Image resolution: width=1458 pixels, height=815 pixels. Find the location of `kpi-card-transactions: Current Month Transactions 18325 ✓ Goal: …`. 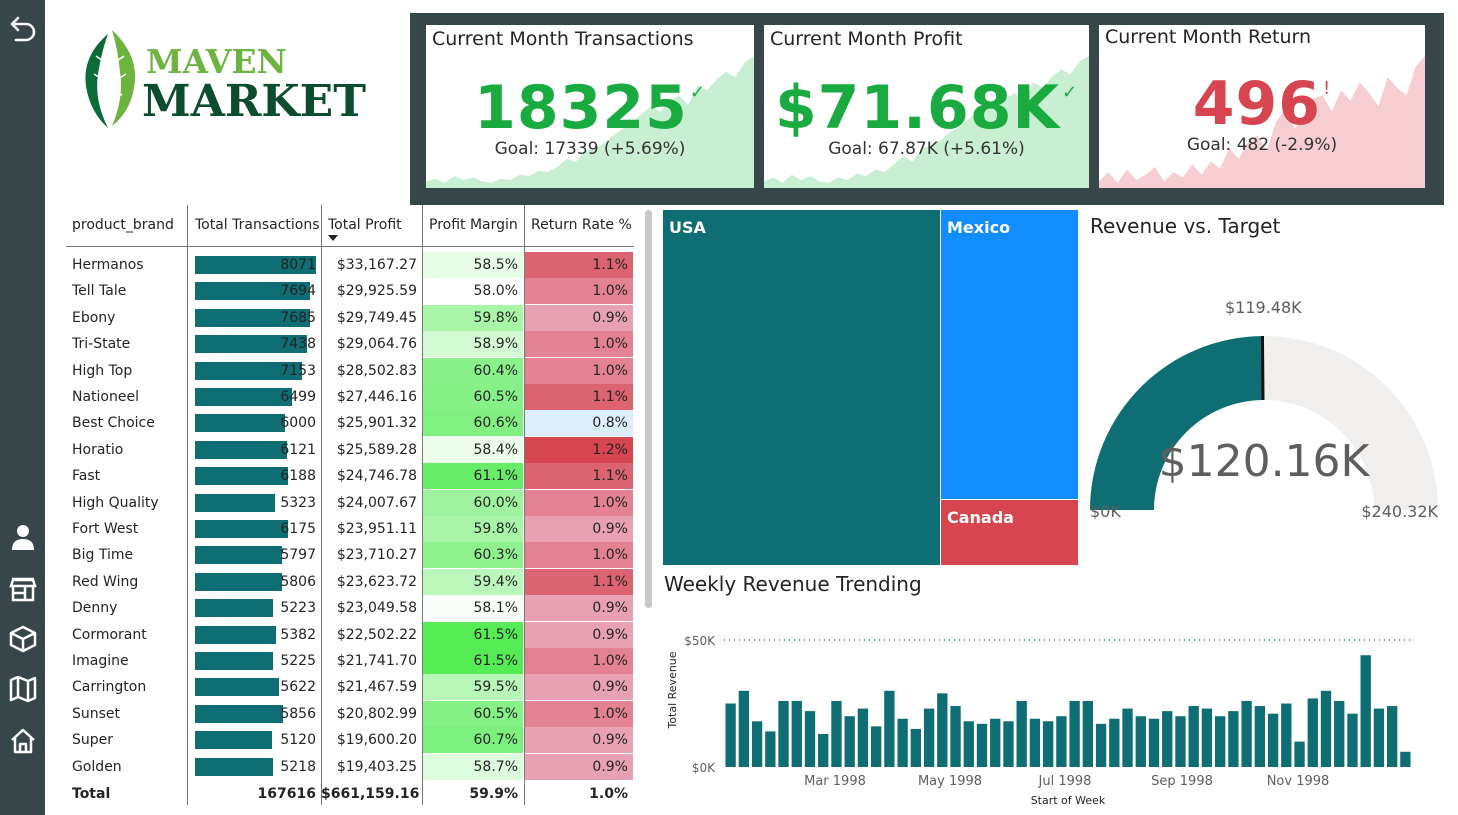

kpi-card-transactions: Current Month Transactions 18325 ✓ Goal: … is located at coordinates (590, 106).